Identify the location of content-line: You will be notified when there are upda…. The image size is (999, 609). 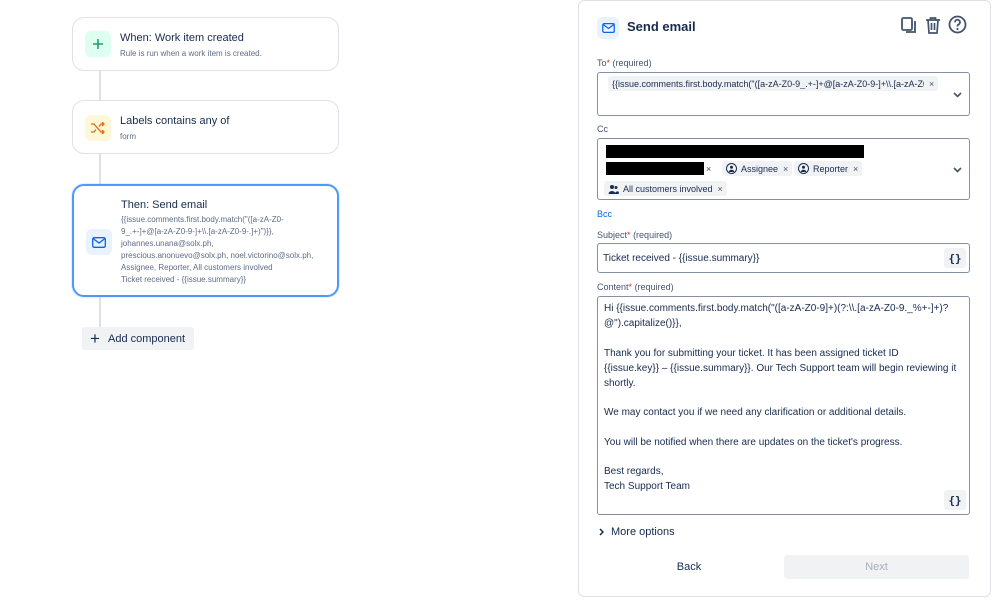
(753, 442).